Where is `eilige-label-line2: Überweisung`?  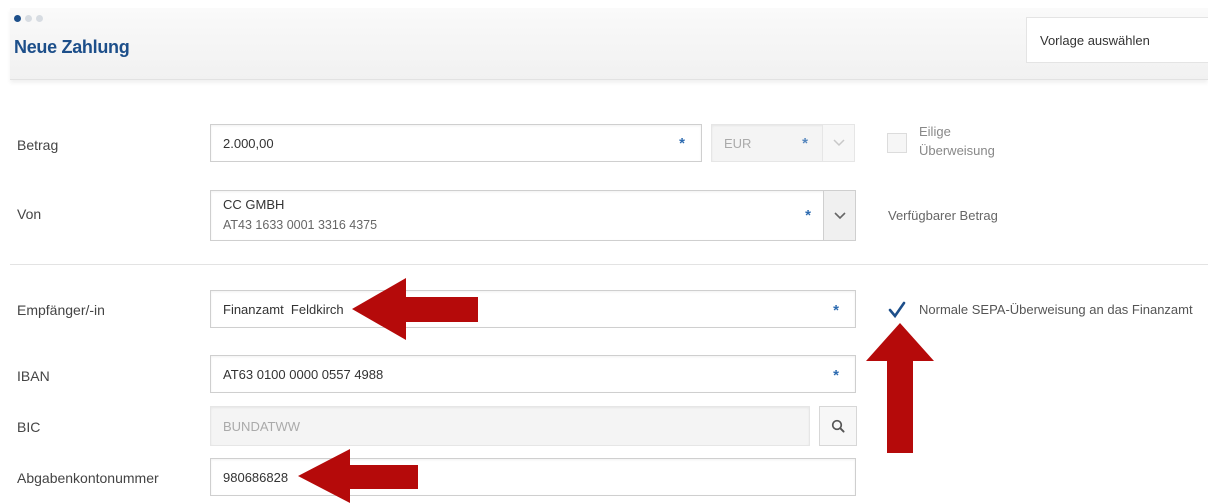 eilige-label-line2: Überweisung is located at coordinates (957, 150).